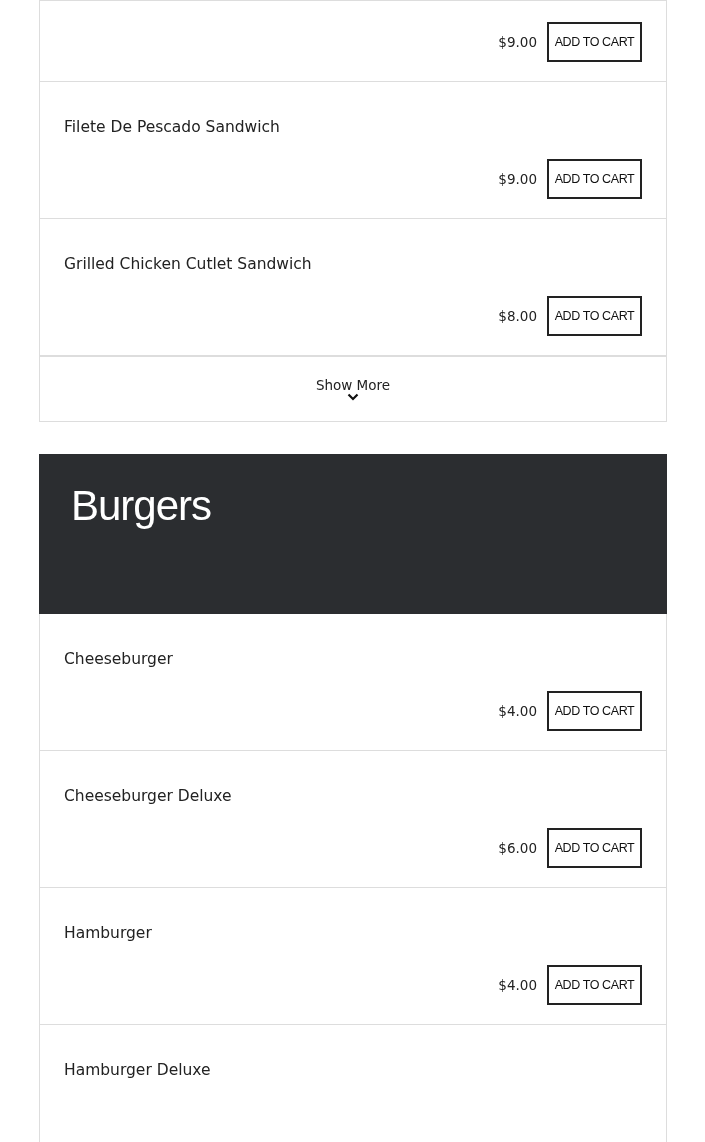 This screenshot has width=705, height=1142. I want to click on item-name: Filete De Pescado Sandwich, so click(172, 127).